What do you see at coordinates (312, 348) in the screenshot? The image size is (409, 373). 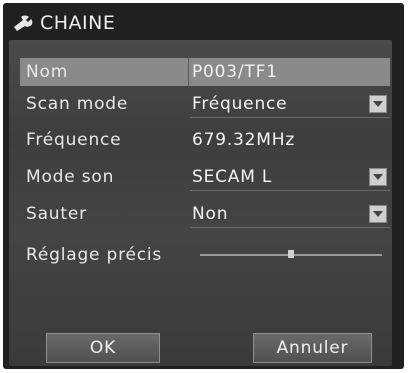 I see `cancel-button: Annuler` at bounding box center [312, 348].